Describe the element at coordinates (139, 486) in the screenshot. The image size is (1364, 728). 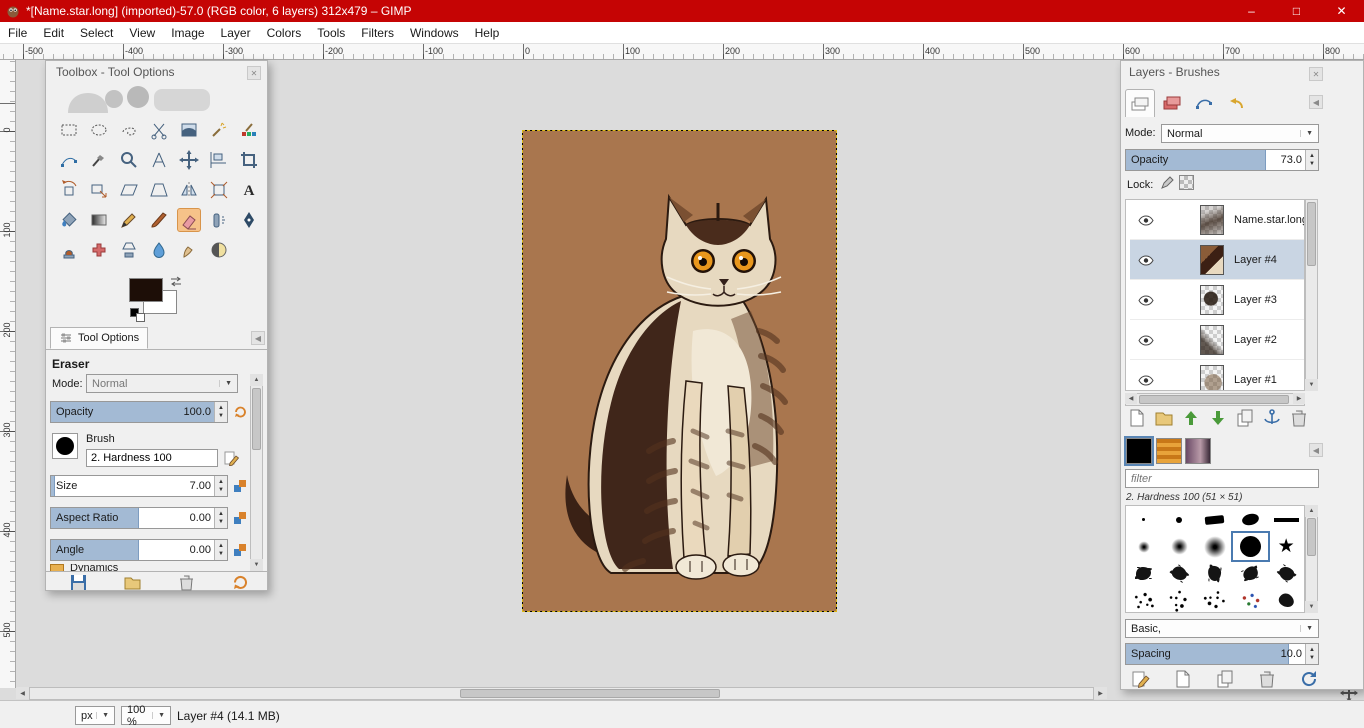
I see `eraser-size-slider: Size 7.00 ▲ ▼` at that location.